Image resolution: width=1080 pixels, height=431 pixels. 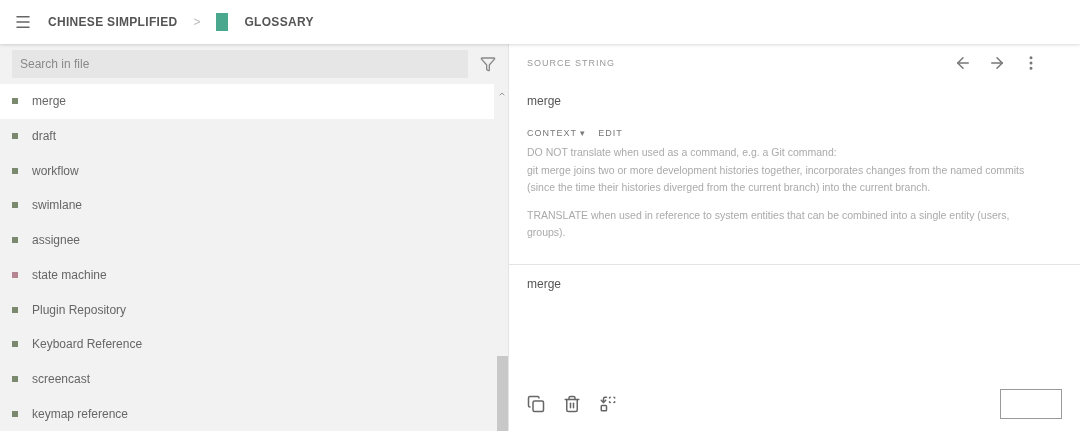 I want to click on term-item: workflow, so click(x=247, y=171).